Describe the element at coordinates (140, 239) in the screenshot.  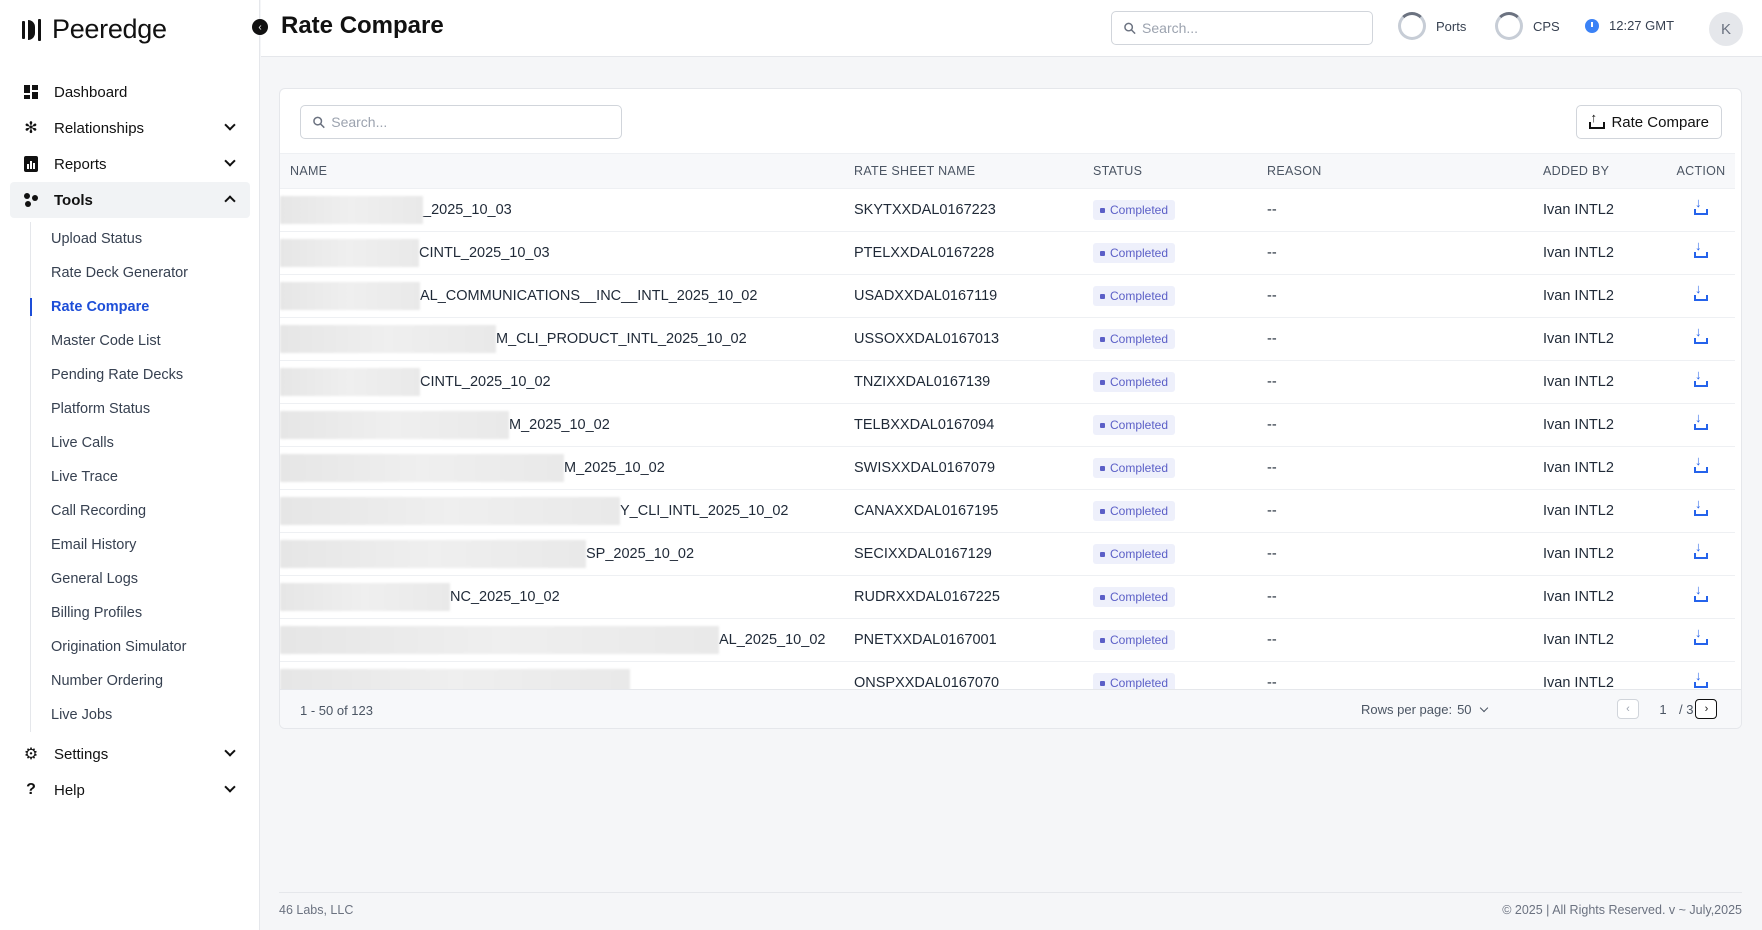
I see `subnav-item-upload-status: Upload Status` at that location.